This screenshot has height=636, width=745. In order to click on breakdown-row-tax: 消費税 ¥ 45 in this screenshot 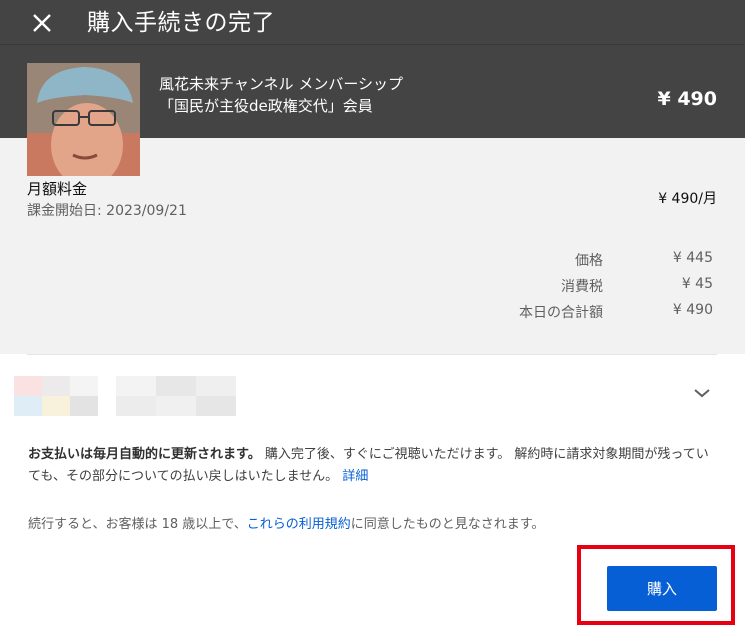, I will do `click(372, 287)`.